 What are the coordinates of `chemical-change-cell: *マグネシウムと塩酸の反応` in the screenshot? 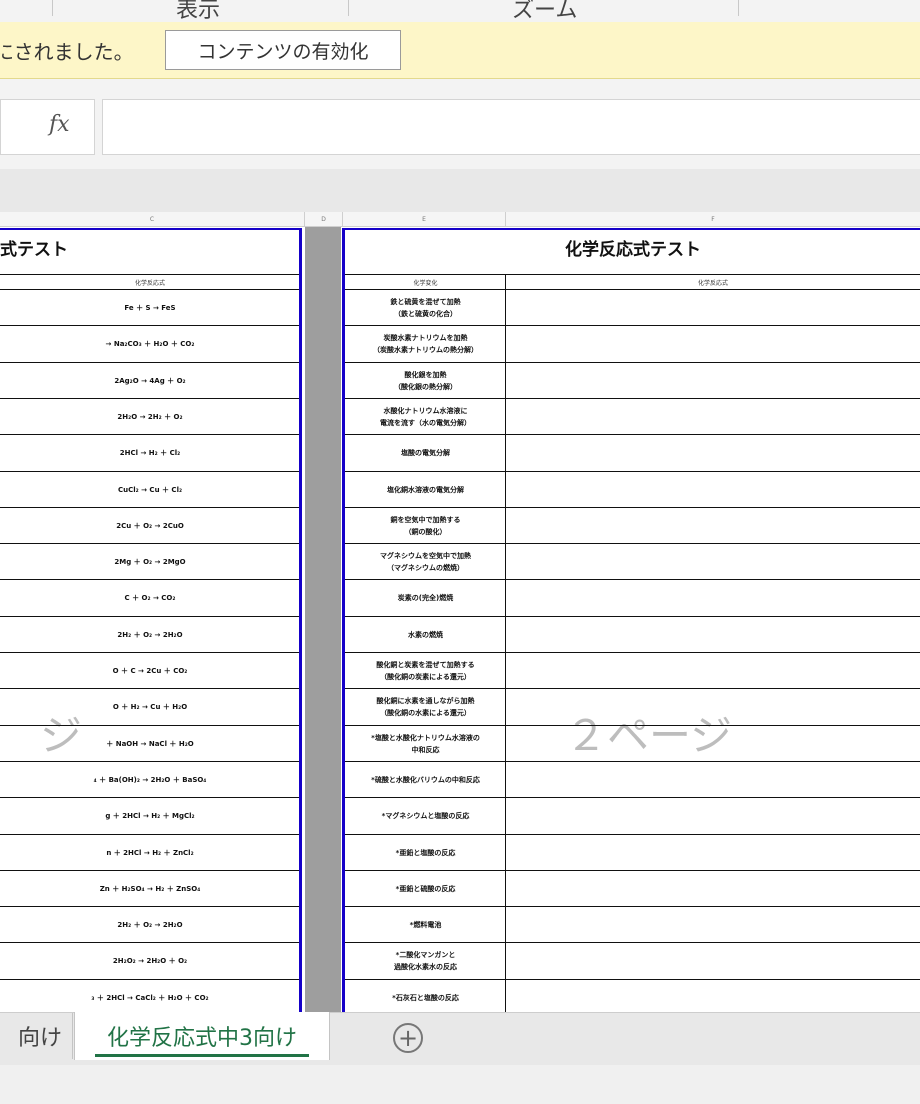 It's located at (425, 816).